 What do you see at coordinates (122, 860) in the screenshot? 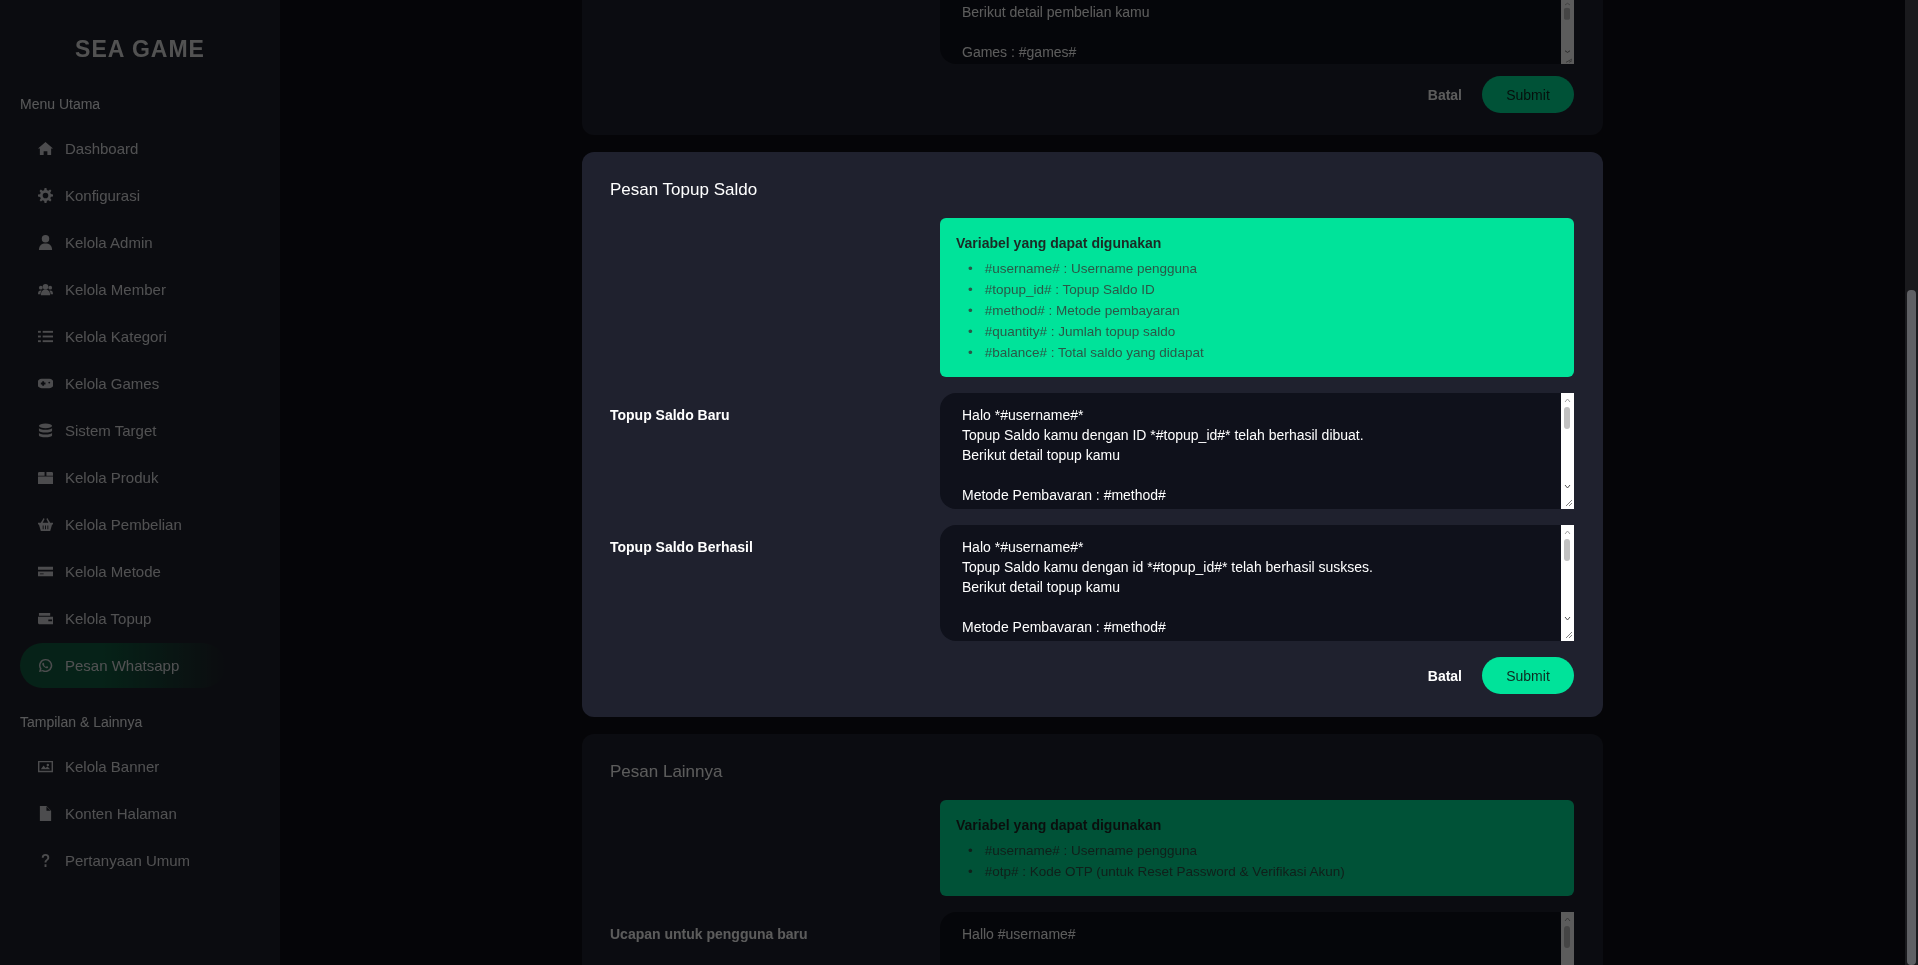
I see `sidebar-item: Pertanyaan Umum` at bounding box center [122, 860].